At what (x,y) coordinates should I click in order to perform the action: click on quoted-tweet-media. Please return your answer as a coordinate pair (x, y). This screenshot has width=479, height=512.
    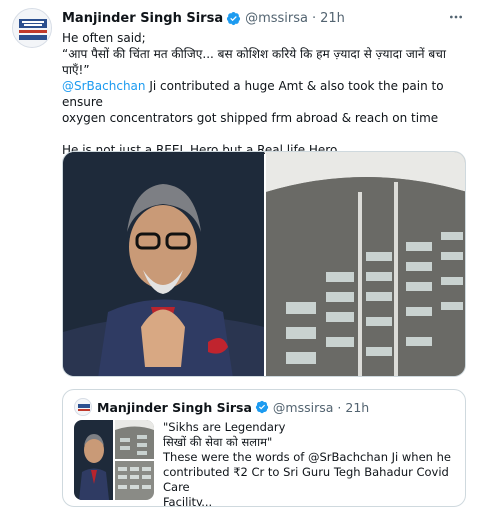
    Looking at the image, I should click on (114, 460).